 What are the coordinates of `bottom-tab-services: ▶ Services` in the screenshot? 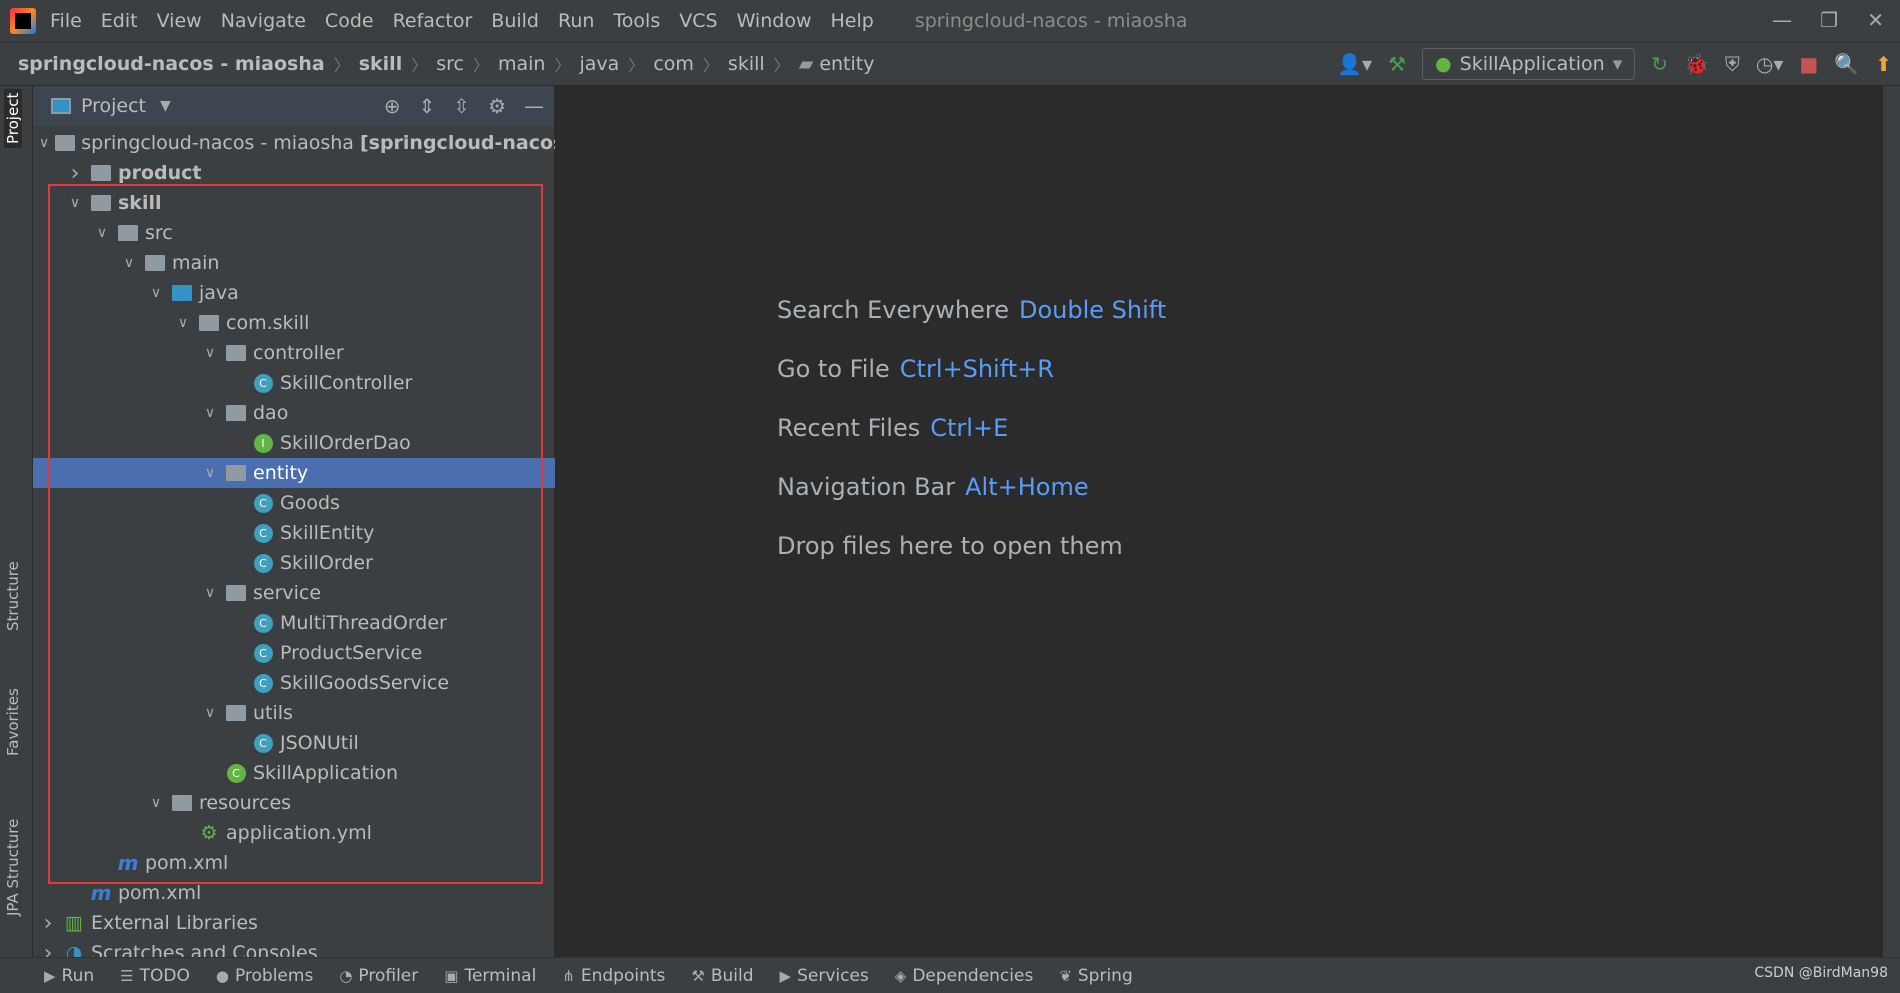 It's located at (824, 976).